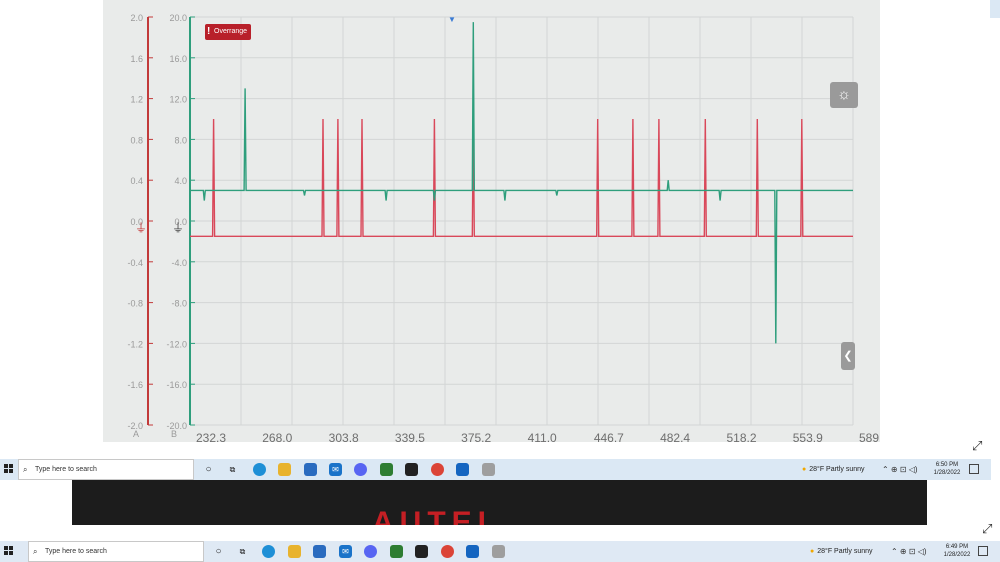 Image resolution: width=1000 pixels, height=562 pixels. What do you see at coordinates (476, 436) in the screenshot?
I see `x-tick-label: 375.2` at bounding box center [476, 436].